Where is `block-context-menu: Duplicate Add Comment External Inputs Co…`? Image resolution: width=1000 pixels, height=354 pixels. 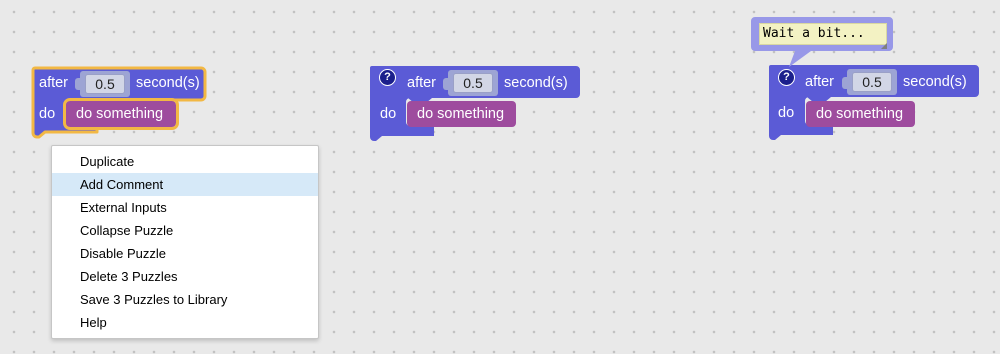 block-context-menu: Duplicate Add Comment External Inputs Co… is located at coordinates (185, 242).